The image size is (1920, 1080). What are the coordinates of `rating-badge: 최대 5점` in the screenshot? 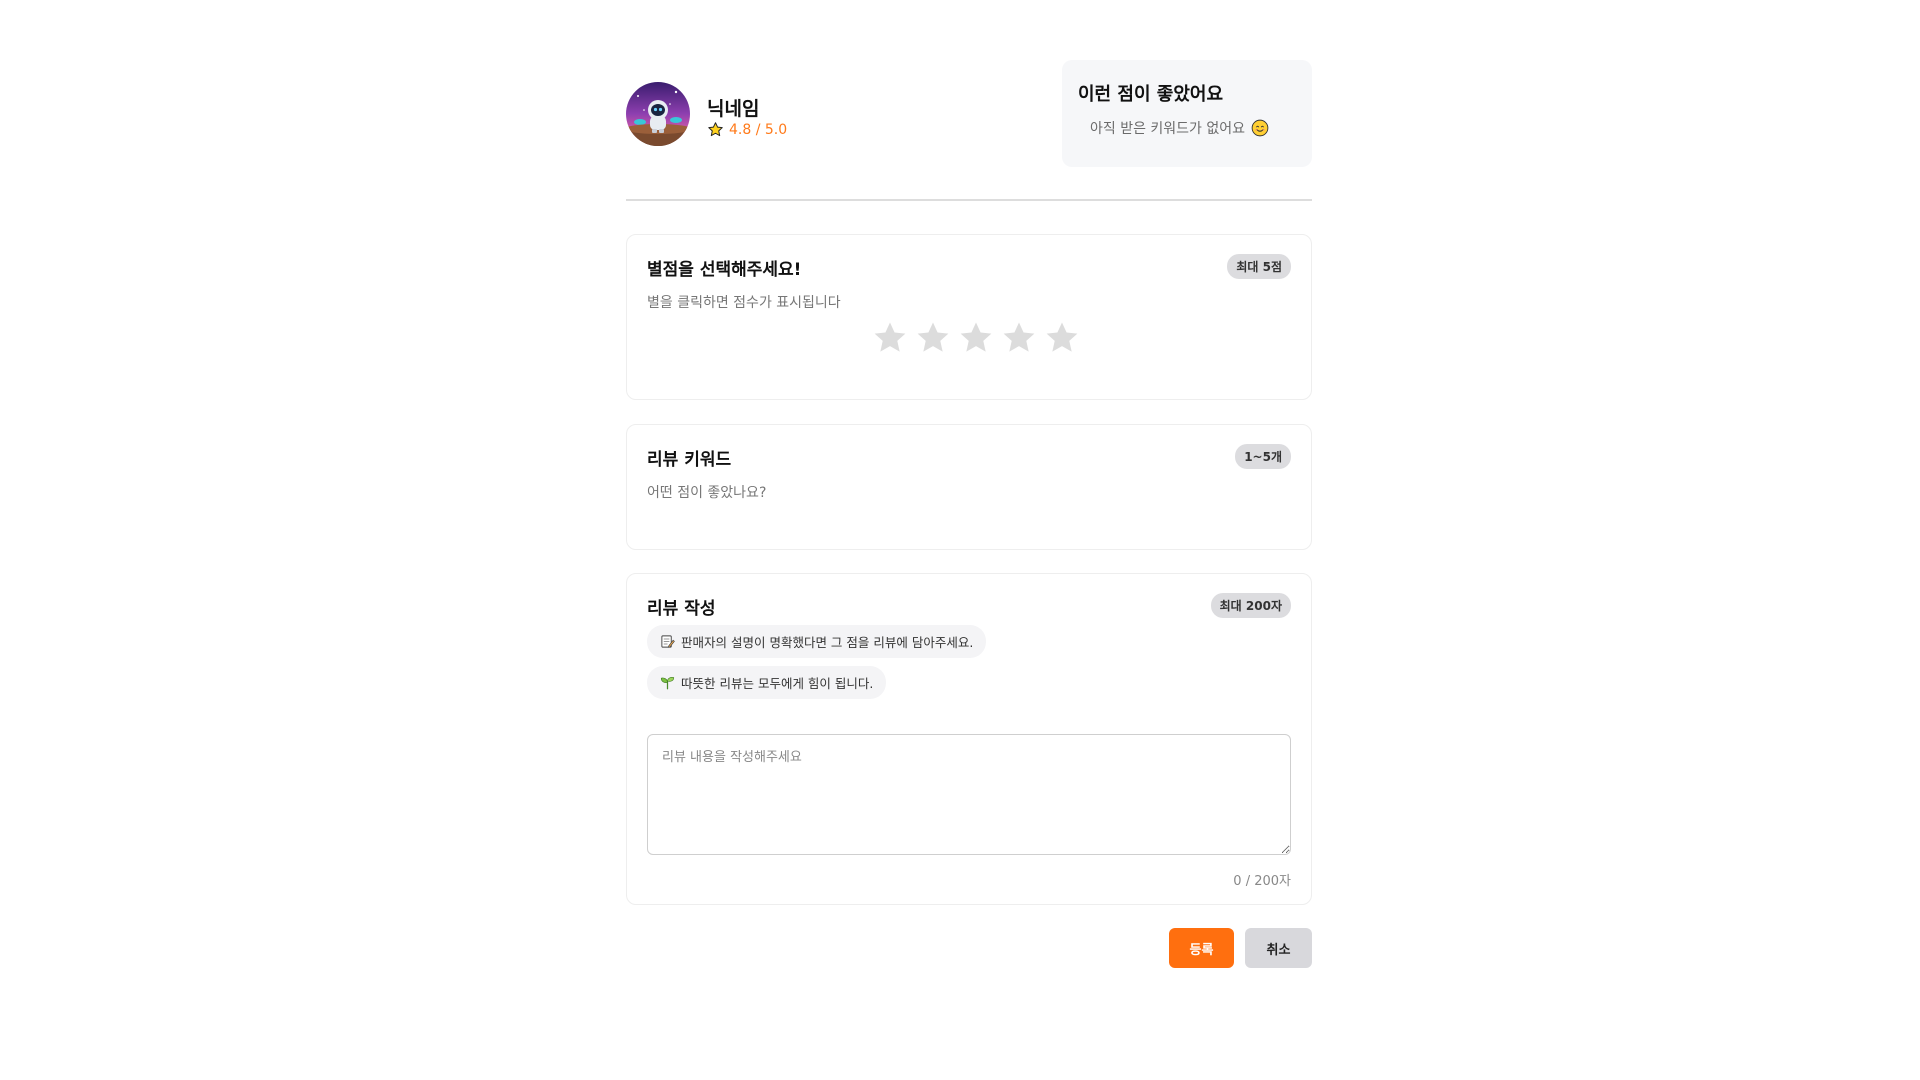 It's located at (1259, 266).